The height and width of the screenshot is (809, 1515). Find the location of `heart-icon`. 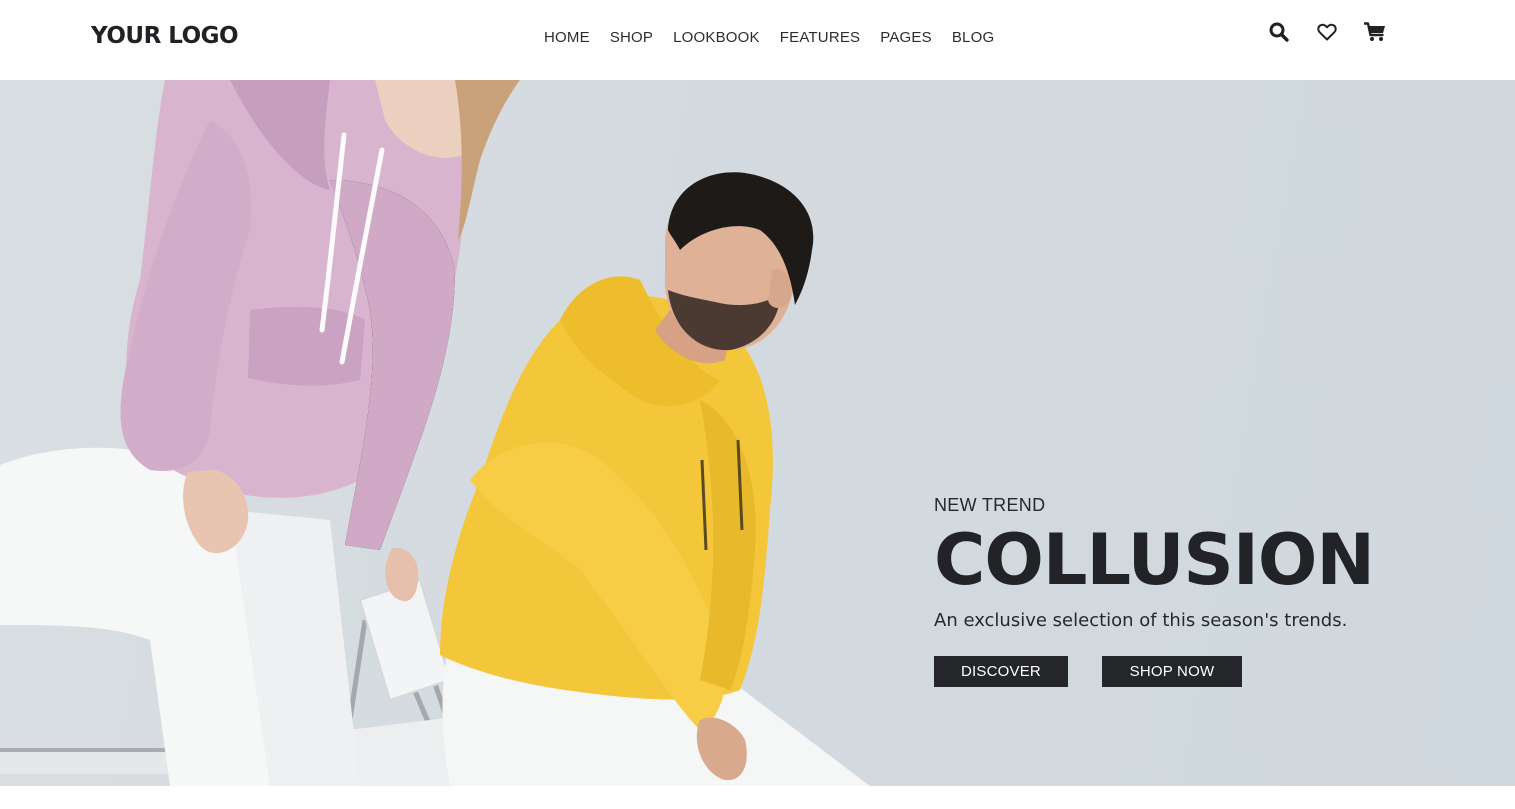

heart-icon is located at coordinates (1327, 32).